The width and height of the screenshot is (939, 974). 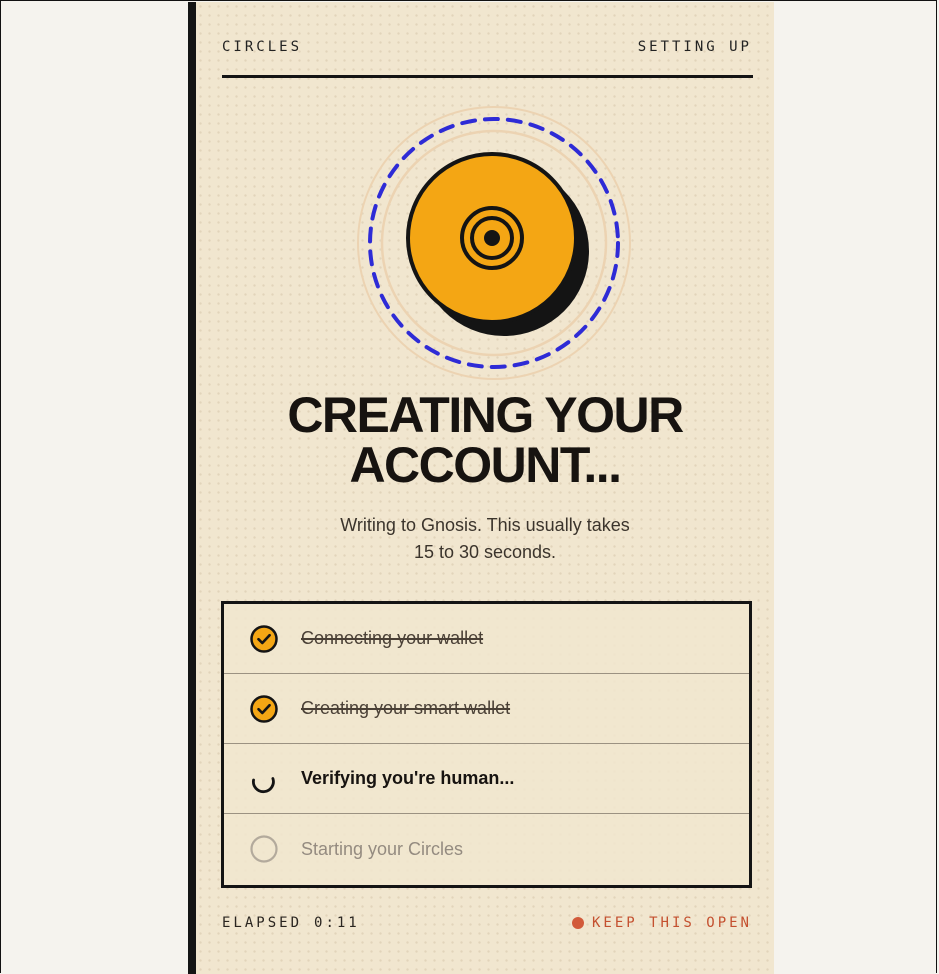 I want to click on title-line-1: CREATING YOUR, so click(x=485, y=415).